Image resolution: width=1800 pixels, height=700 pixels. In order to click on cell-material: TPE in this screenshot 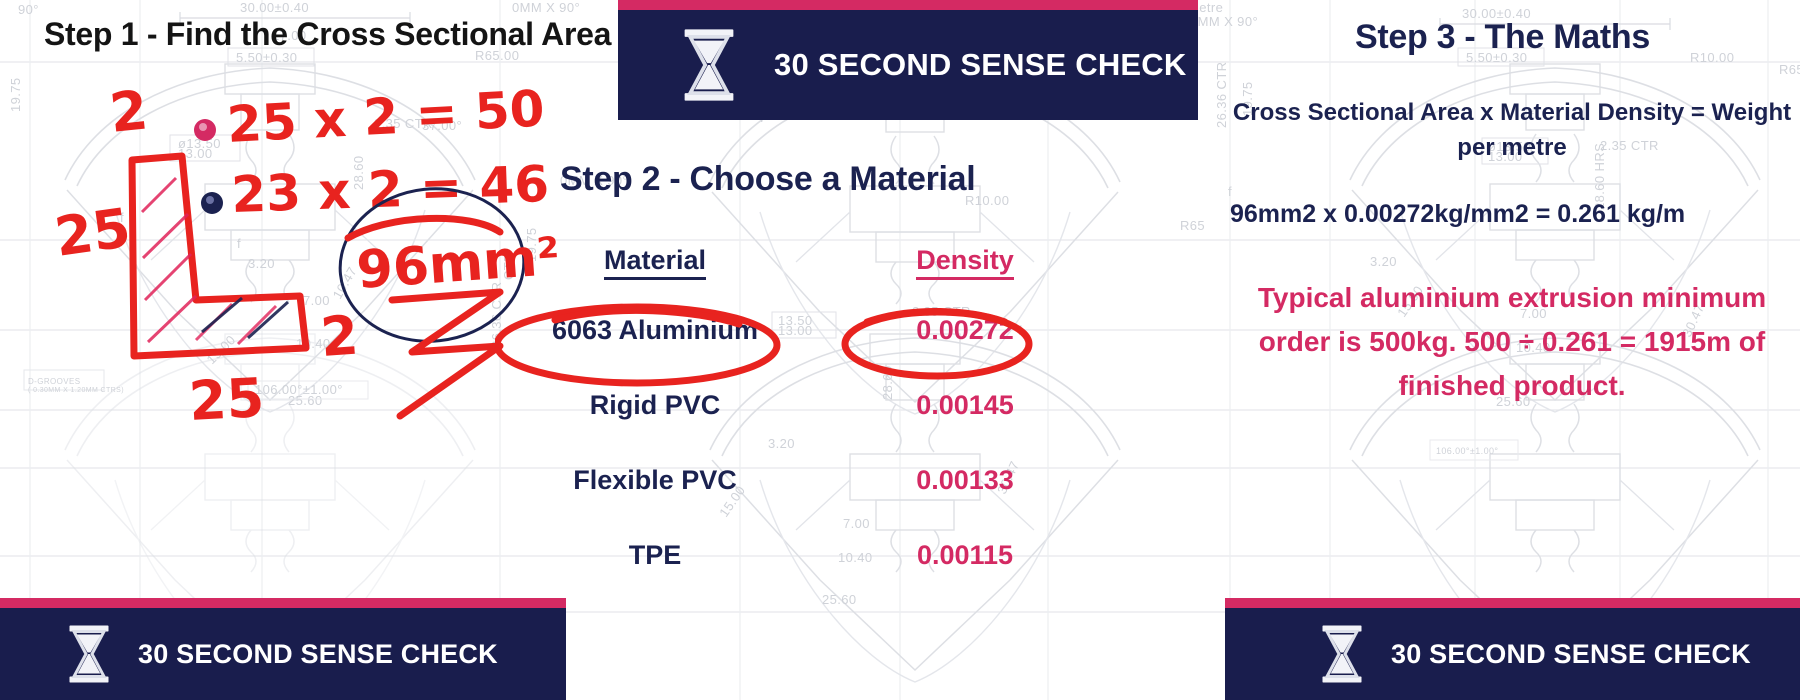, I will do `click(655, 555)`.